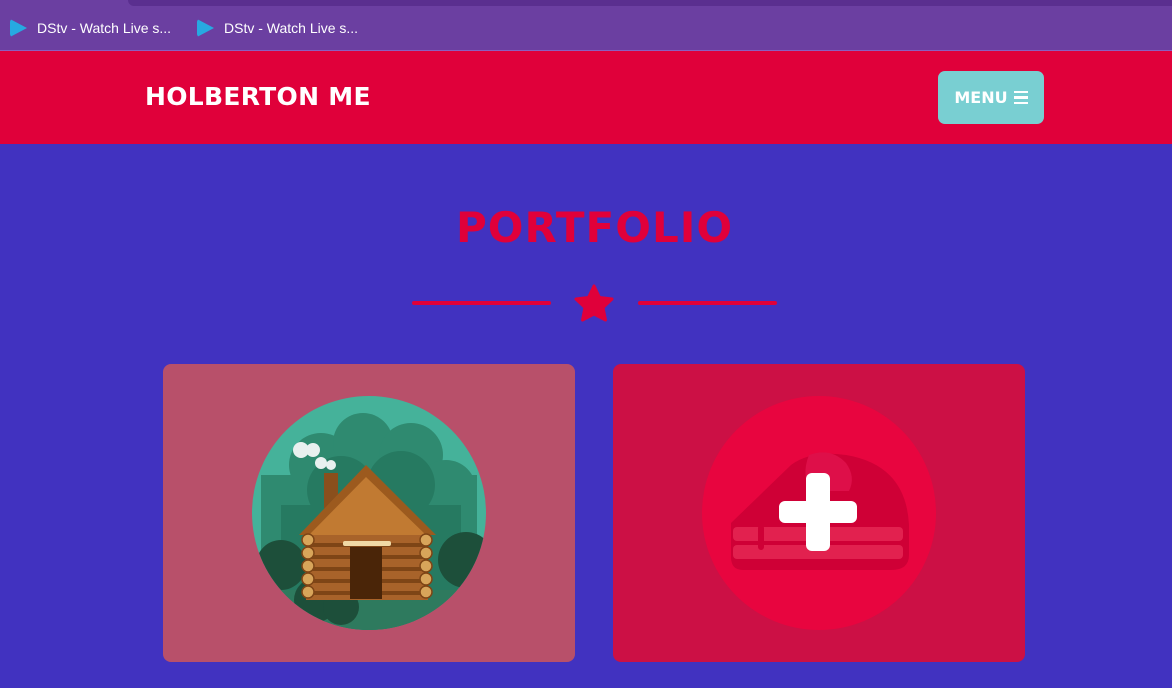 This screenshot has height=688, width=1172. Describe the element at coordinates (594, 227) in the screenshot. I see `portfolio-title: PORTFOLIO` at that location.